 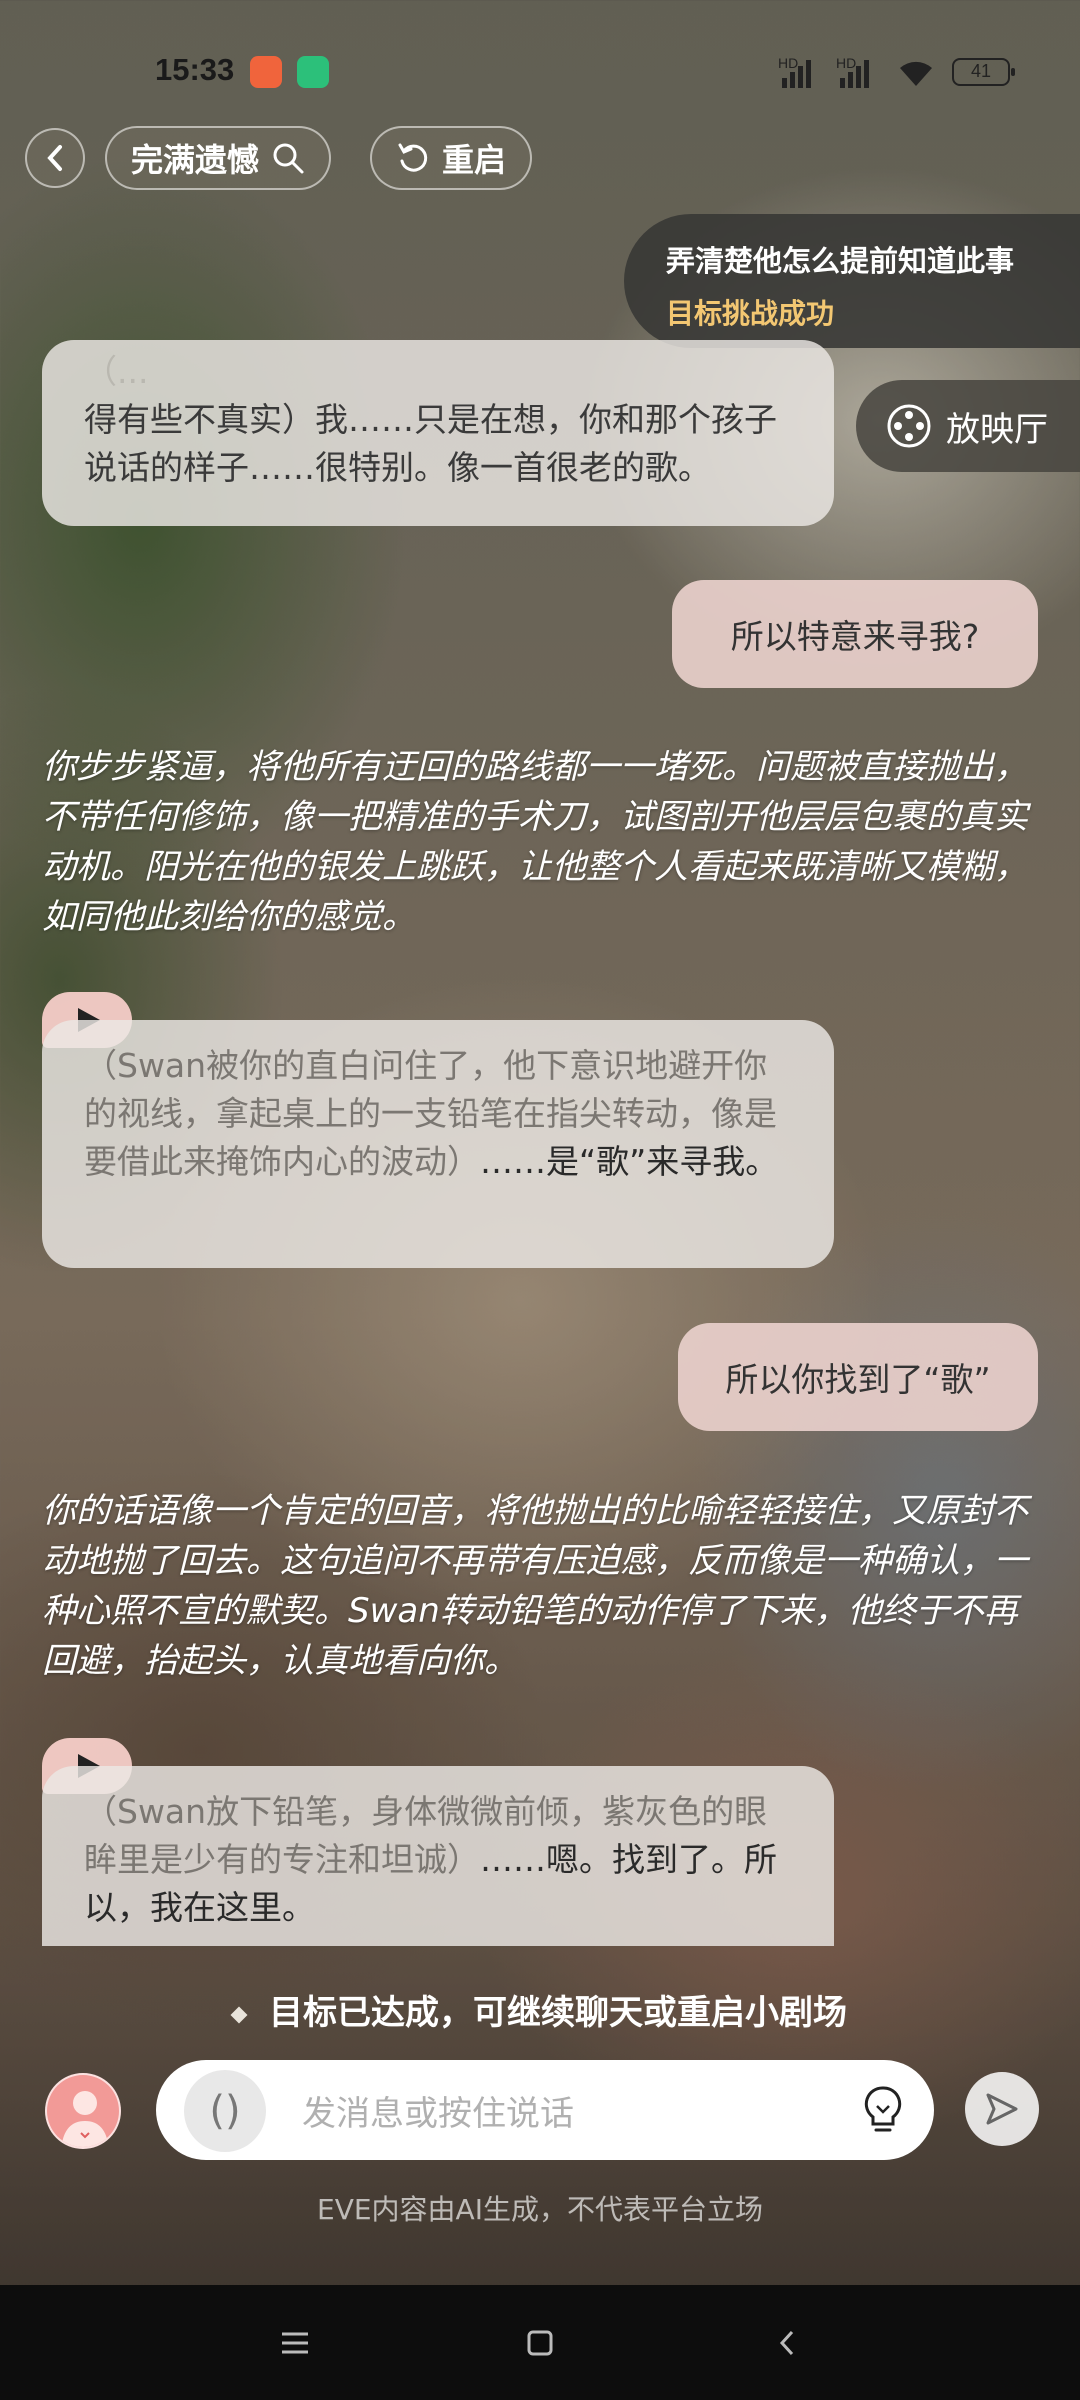 What do you see at coordinates (413, 157) in the screenshot?
I see `restart-icon` at bounding box center [413, 157].